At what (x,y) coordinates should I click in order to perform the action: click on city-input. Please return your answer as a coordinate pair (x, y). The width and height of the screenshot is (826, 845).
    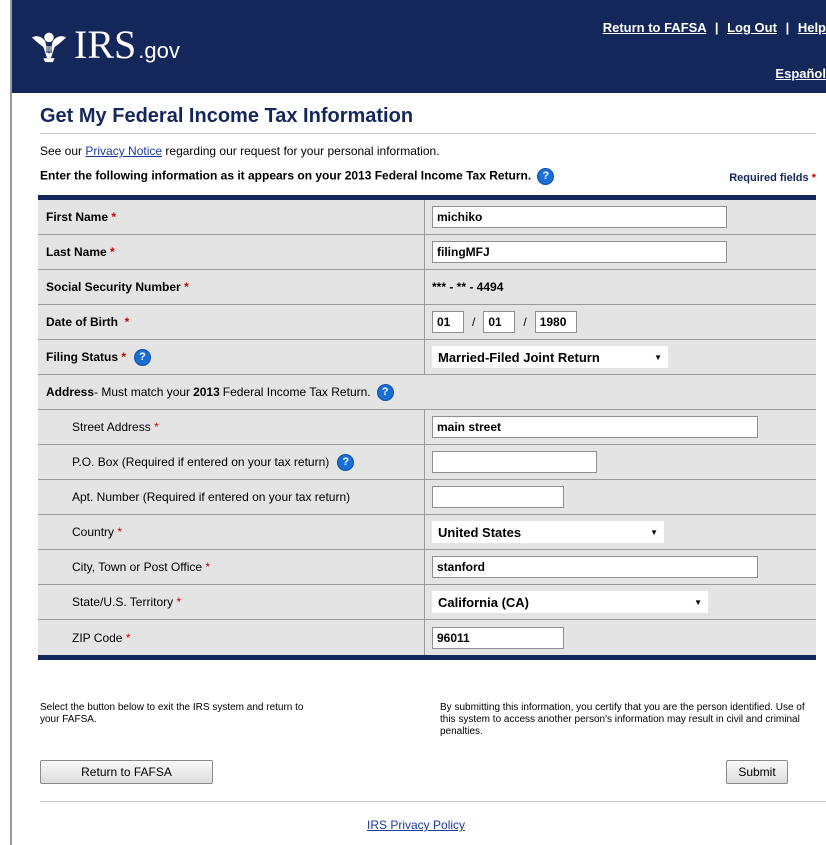
    Looking at the image, I should click on (595, 567).